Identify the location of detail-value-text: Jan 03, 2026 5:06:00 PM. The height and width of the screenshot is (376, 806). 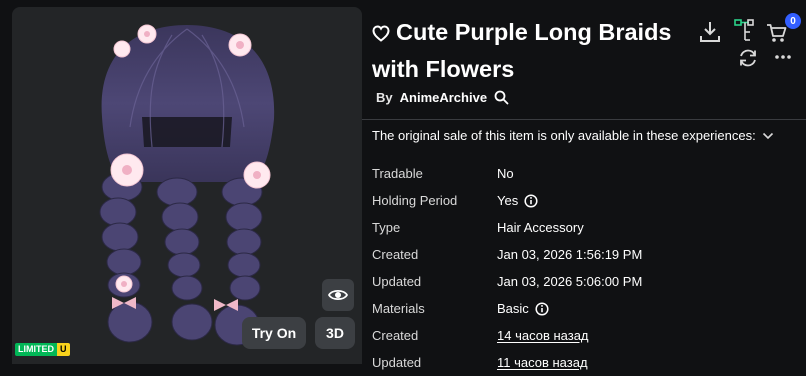
(570, 281).